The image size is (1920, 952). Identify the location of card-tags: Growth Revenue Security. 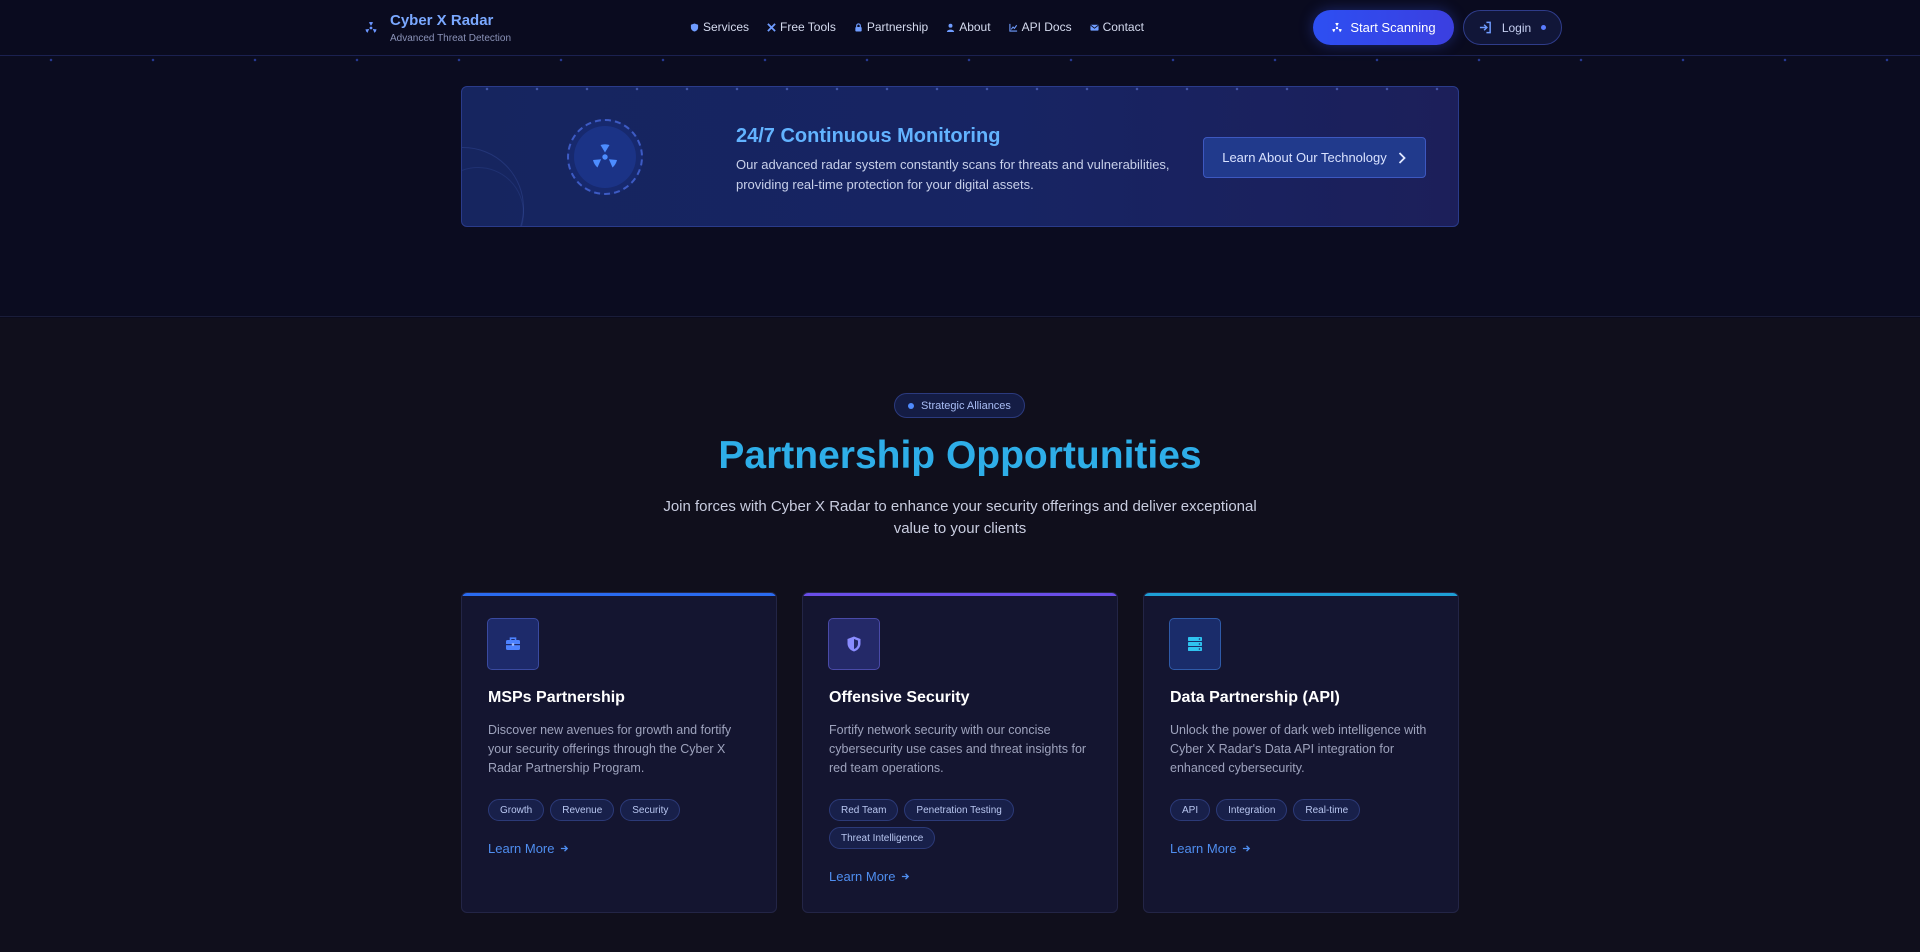
(623, 810).